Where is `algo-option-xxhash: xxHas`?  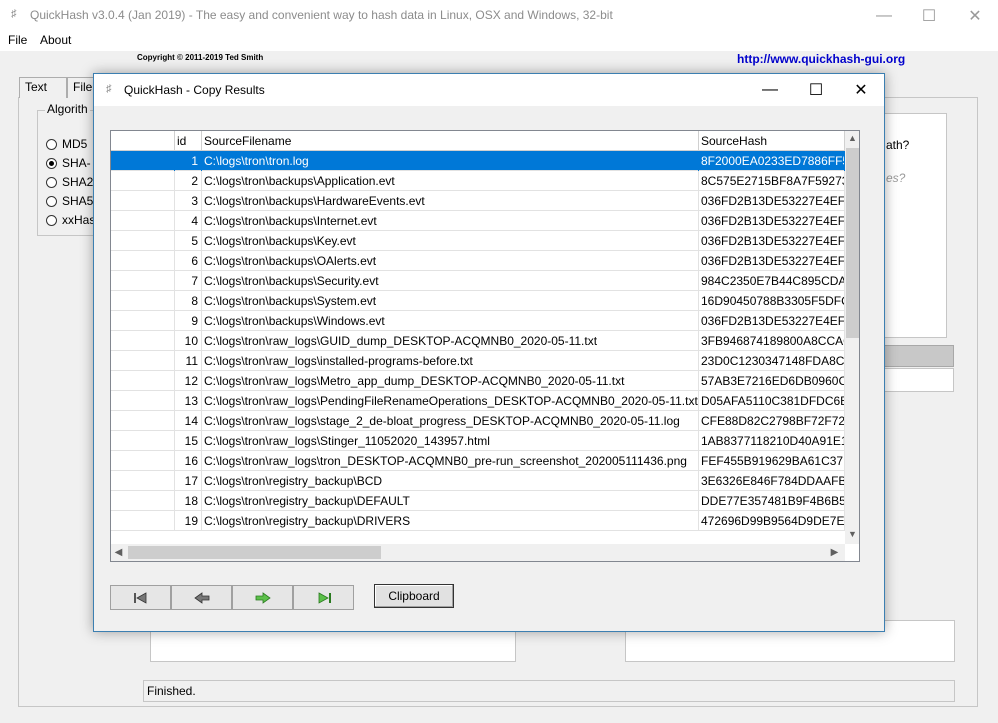 algo-option-xxhash: xxHas is located at coordinates (70, 220).